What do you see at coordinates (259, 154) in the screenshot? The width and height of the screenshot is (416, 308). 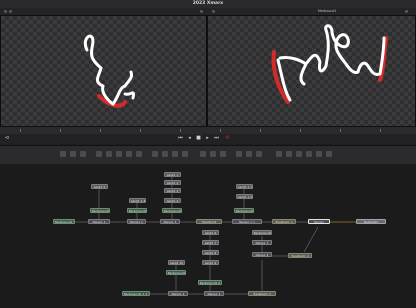 I see `tool-render-icon` at bounding box center [259, 154].